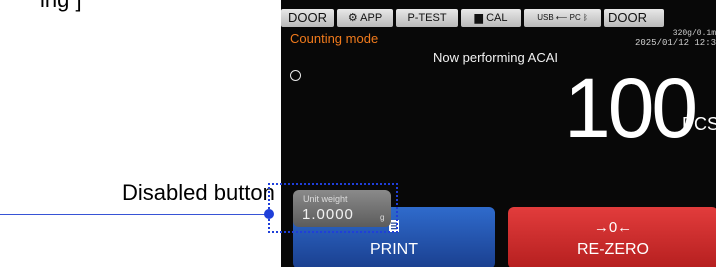  I want to click on pc-connection-icon: ⟵, so click(561, 17).